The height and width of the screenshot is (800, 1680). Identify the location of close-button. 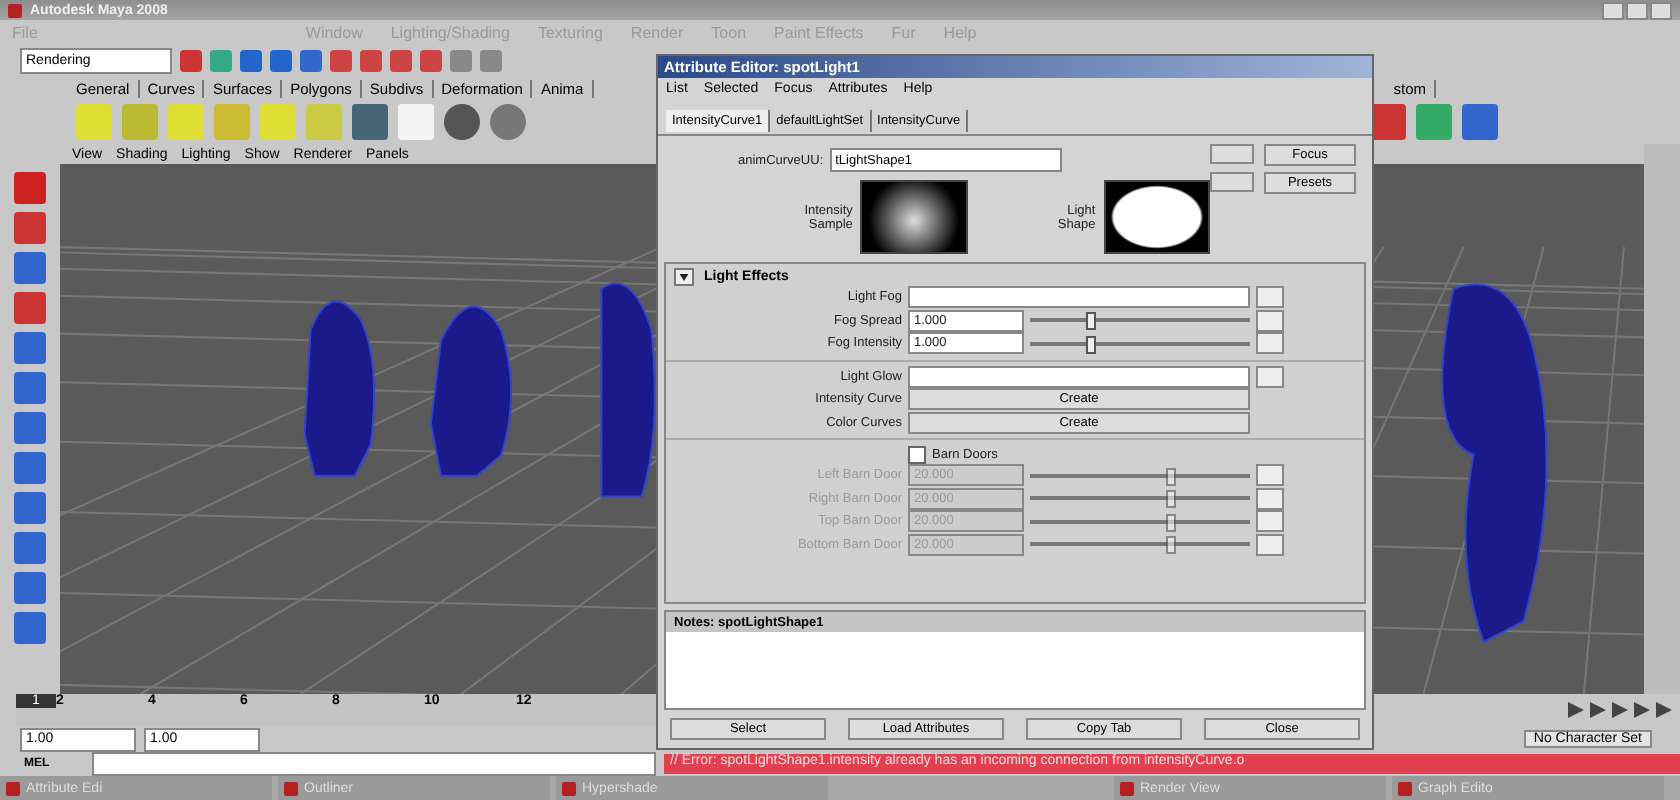
(1661, 10).